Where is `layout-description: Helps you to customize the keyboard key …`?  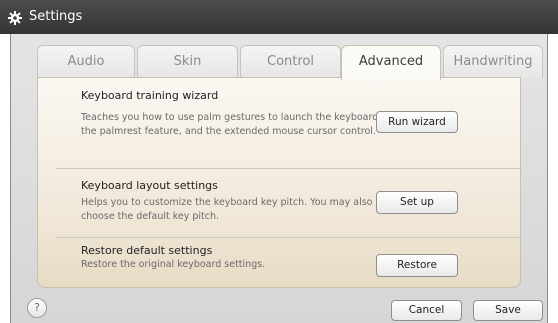
layout-description: Helps you to customize the keyboard key … is located at coordinates (227, 210).